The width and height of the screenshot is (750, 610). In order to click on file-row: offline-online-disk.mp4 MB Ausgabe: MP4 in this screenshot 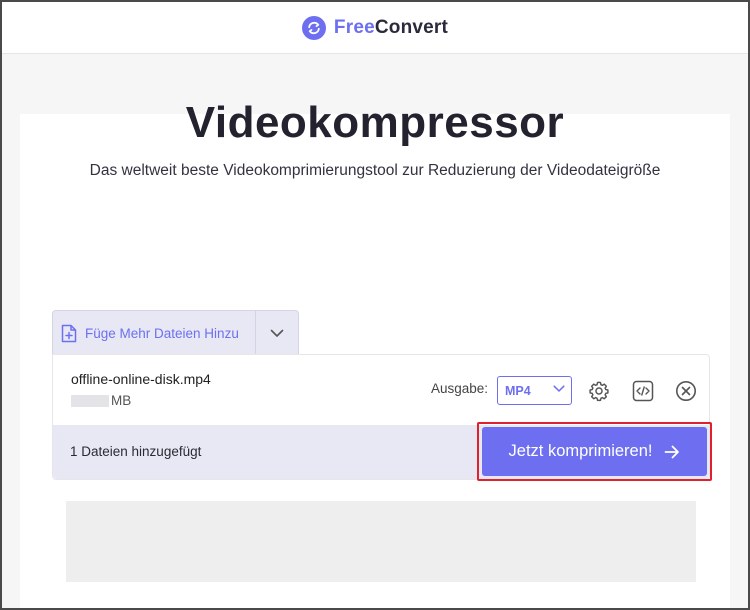, I will do `click(381, 390)`.